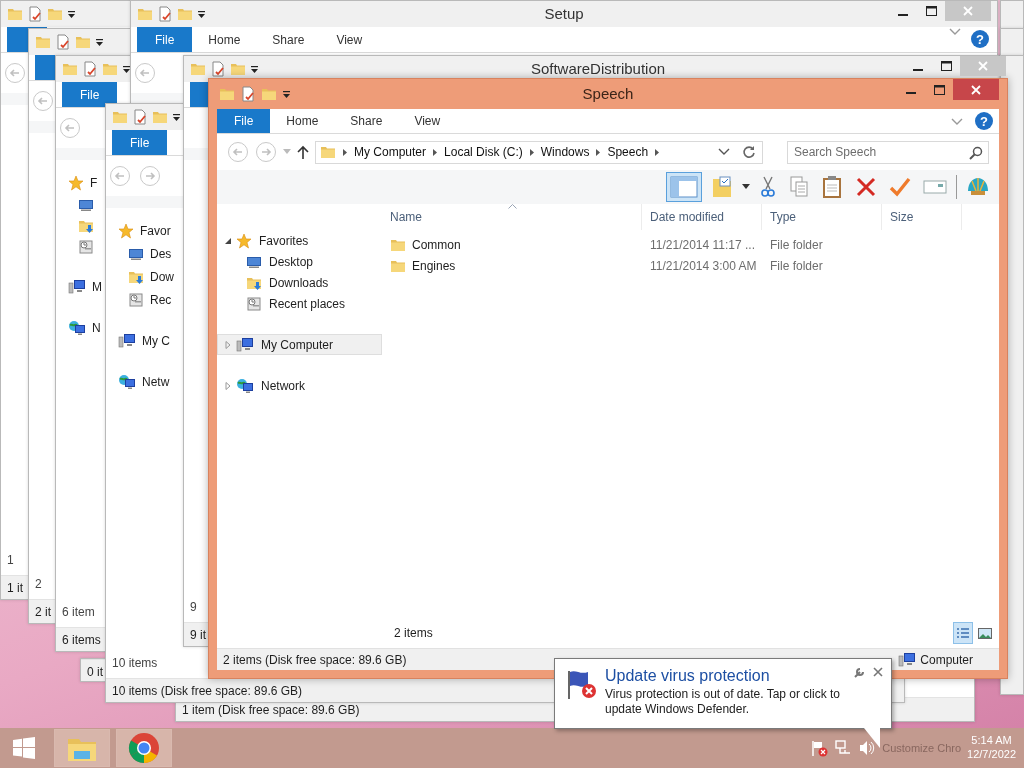 The width and height of the screenshot is (1024, 768). What do you see at coordinates (796, 245) in the screenshot?
I see `table-cell-text: File folder` at bounding box center [796, 245].